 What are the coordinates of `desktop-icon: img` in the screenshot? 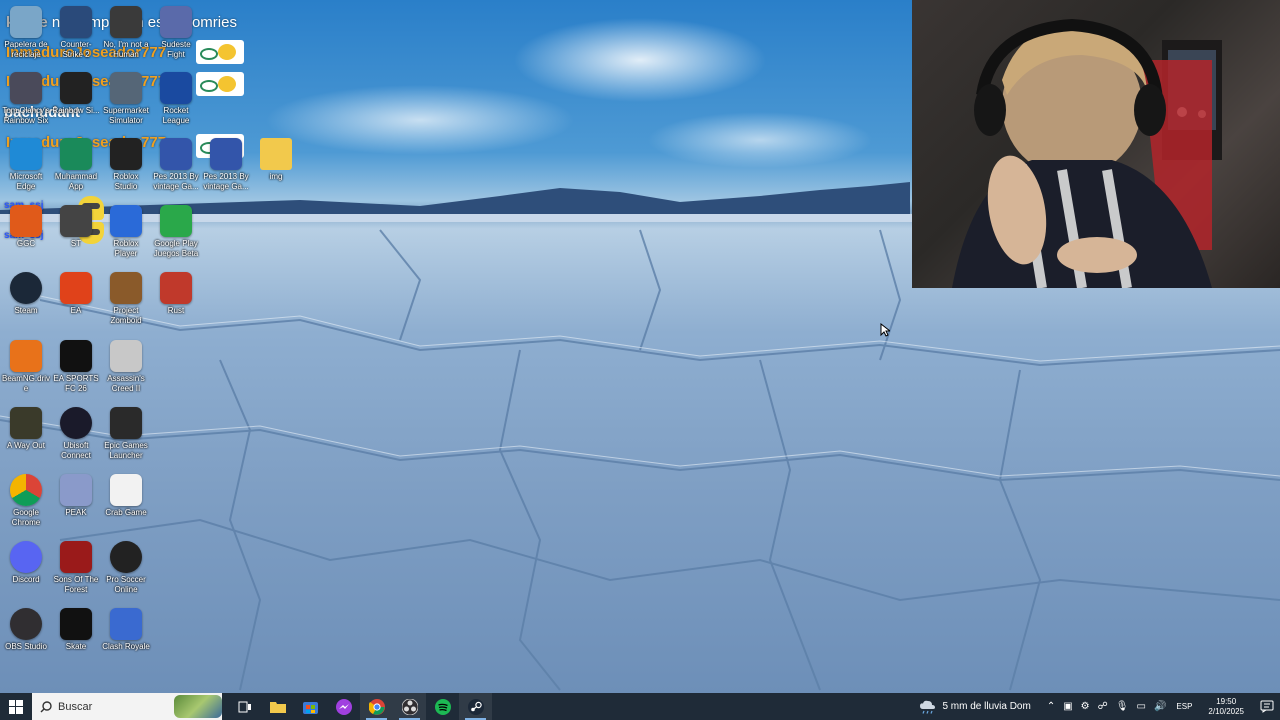 It's located at (276, 160).